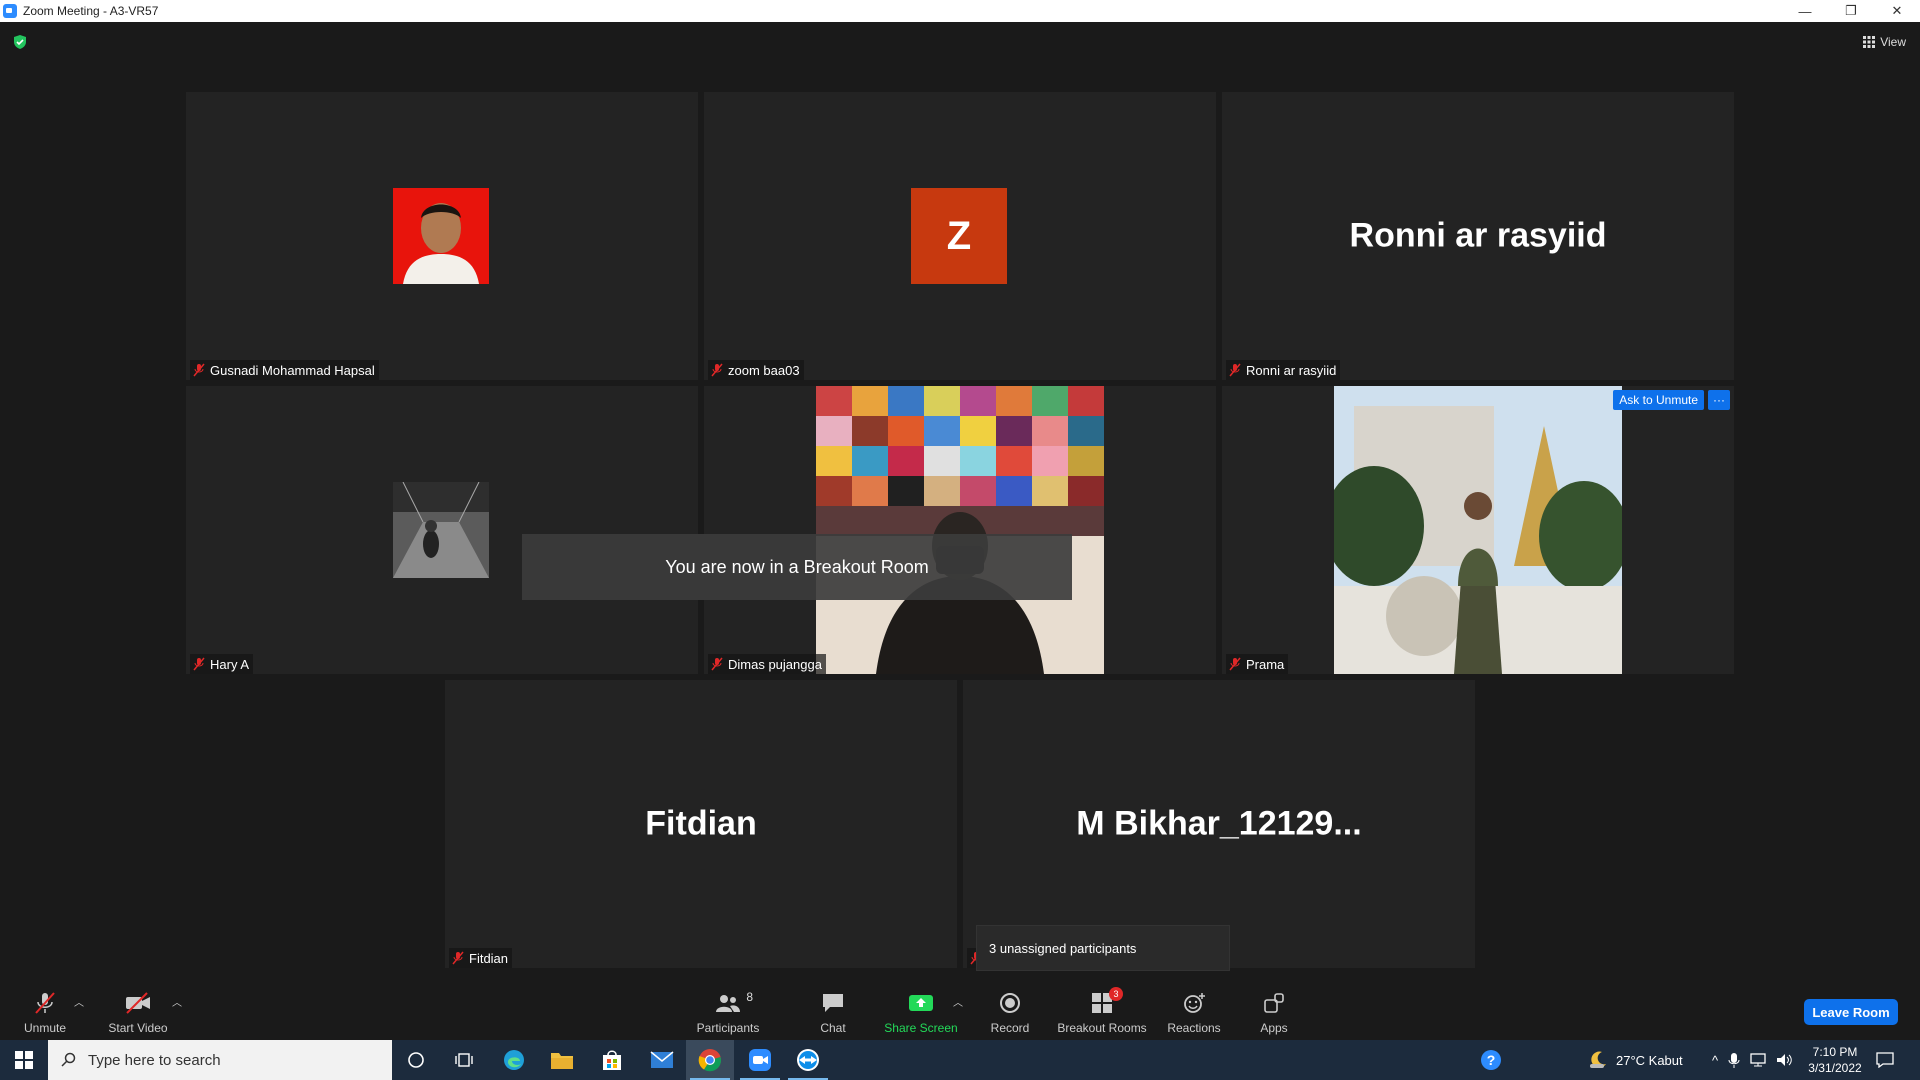  Describe the element at coordinates (1102, 1028) in the screenshot. I see `breakout-rooms-label: Breakout Rooms` at that location.